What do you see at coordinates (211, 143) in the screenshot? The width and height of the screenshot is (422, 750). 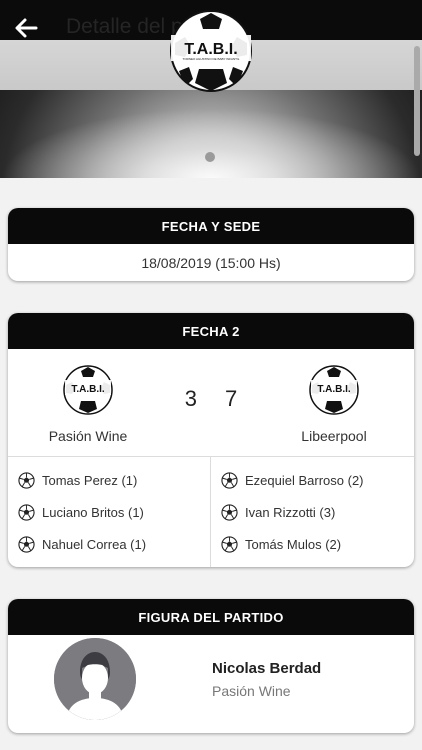 I see `banner-smoke` at bounding box center [211, 143].